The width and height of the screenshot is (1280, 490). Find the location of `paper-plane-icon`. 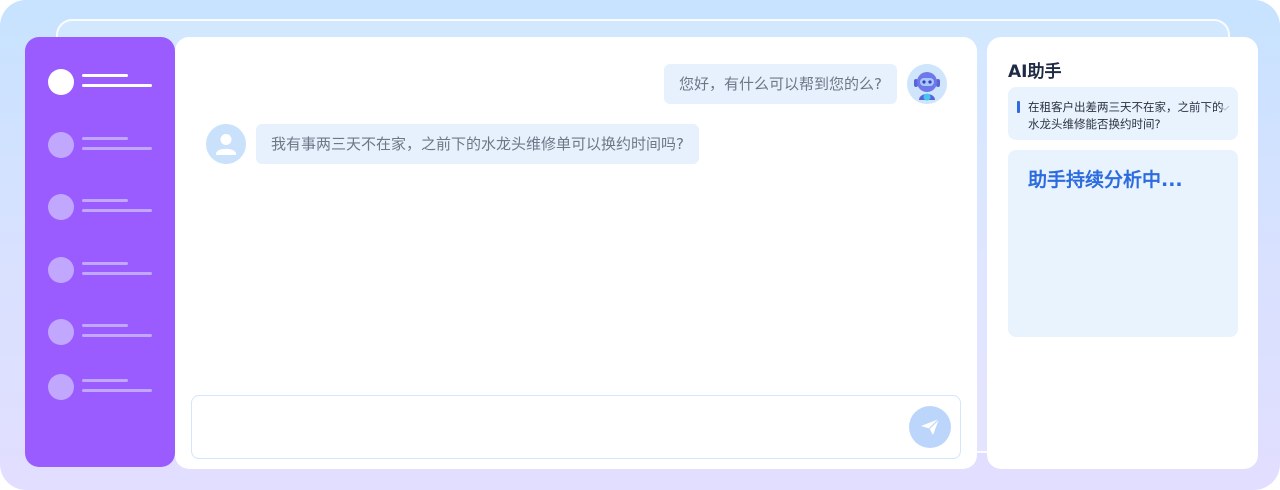

paper-plane-icon is located at coordinates (930, 426).